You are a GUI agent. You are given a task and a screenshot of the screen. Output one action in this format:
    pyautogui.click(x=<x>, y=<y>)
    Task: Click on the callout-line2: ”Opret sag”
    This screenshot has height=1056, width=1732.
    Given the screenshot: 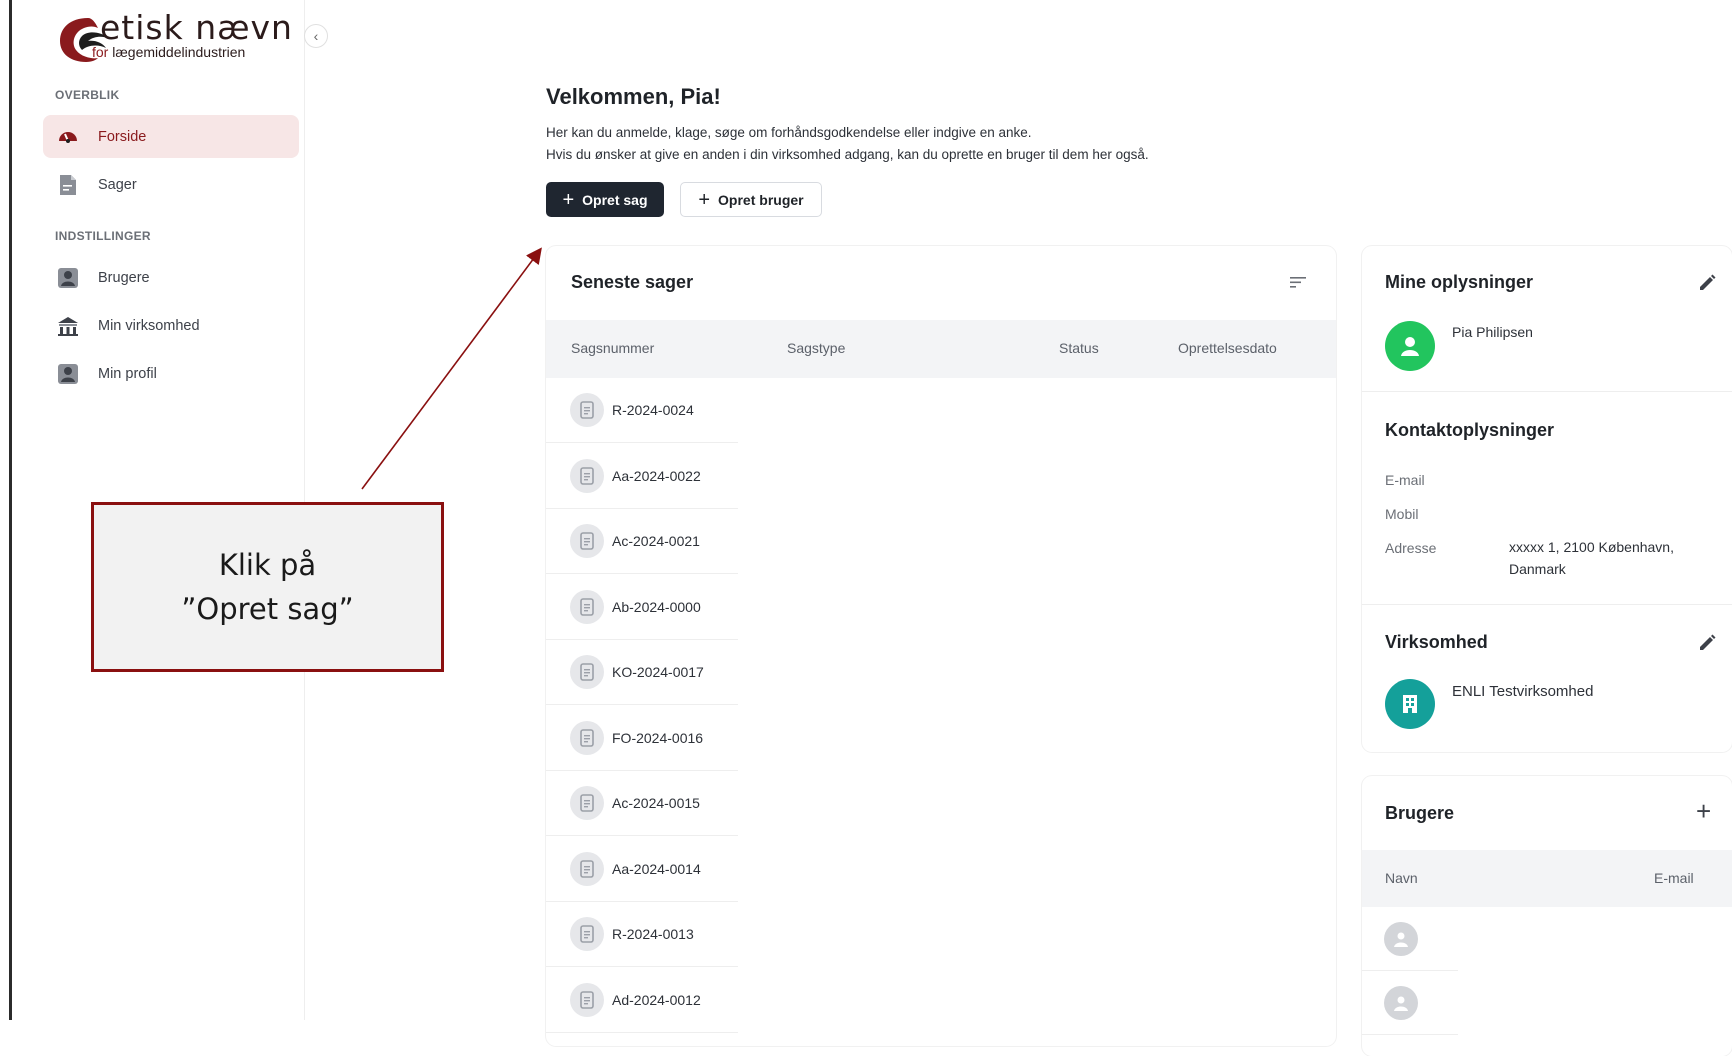 What is the action you would take?
    pyautogui.click(x=267, y=609)
    